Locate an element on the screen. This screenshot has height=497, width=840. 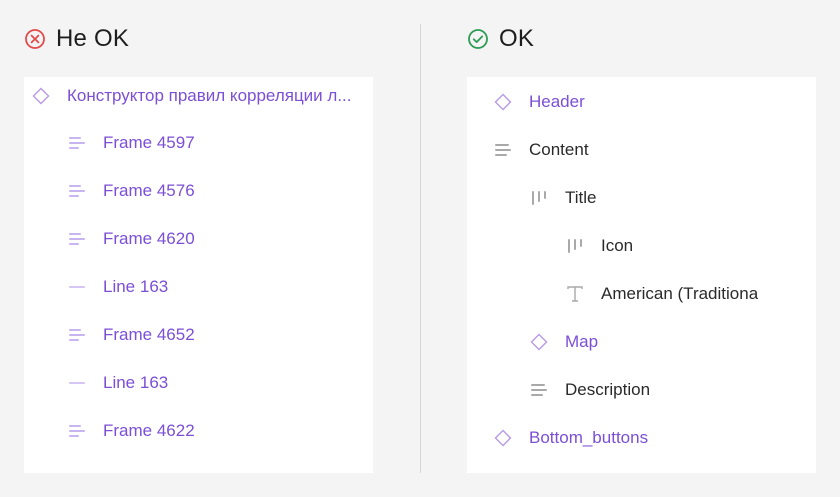
layer-label: Frame 4620 is located at coordinates (149, 238).